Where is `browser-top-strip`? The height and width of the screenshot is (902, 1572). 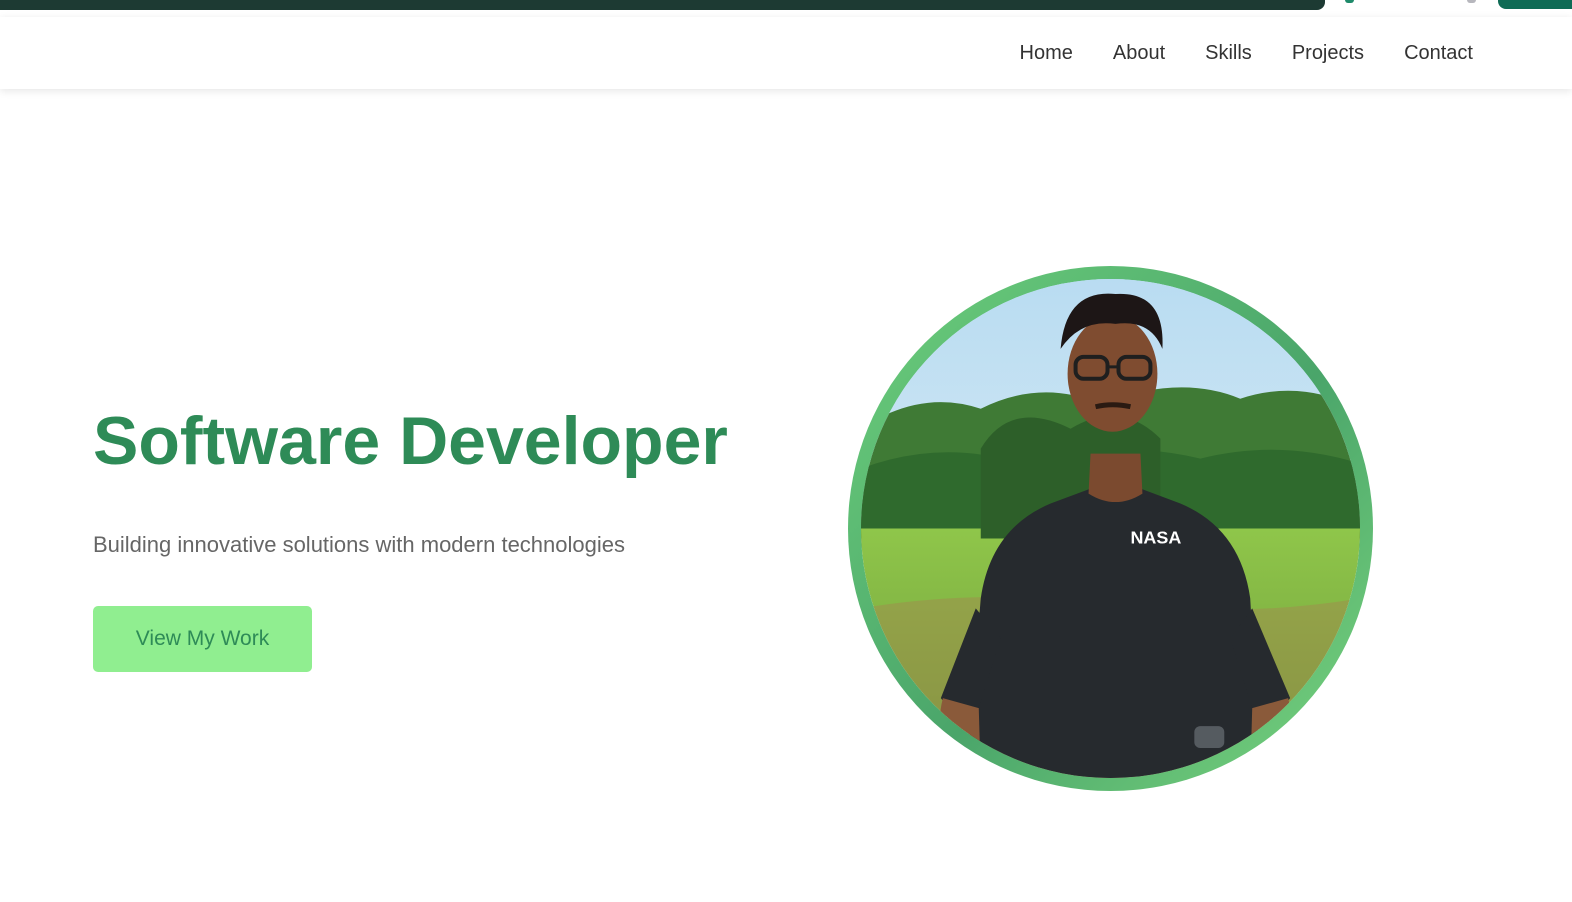 browser-top-strip is located at coordinates (786, 8).